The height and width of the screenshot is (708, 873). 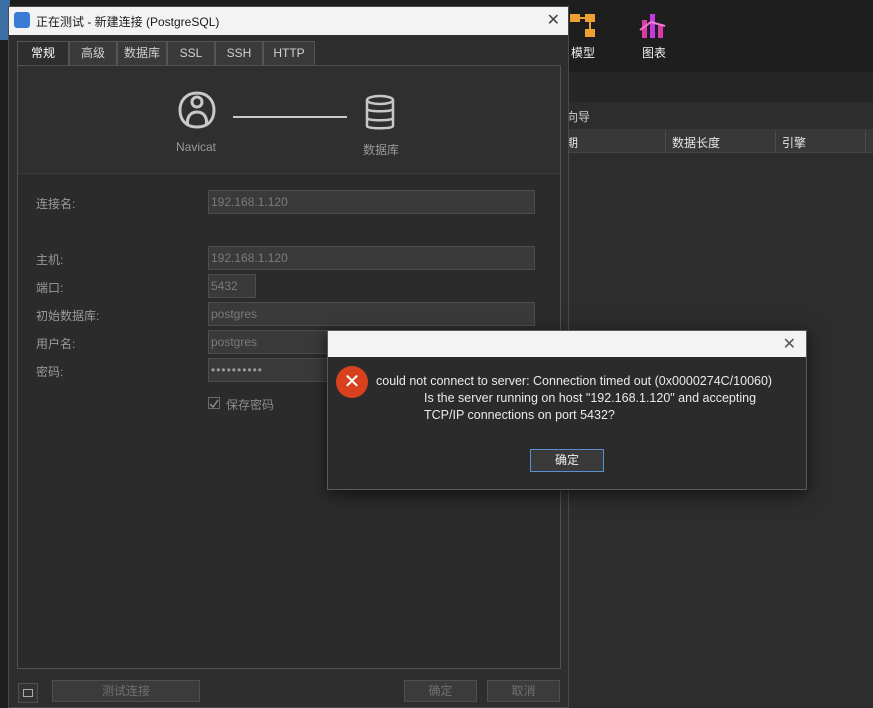 I want to click on wizard-label: 向导, so click(x=578, y=116).